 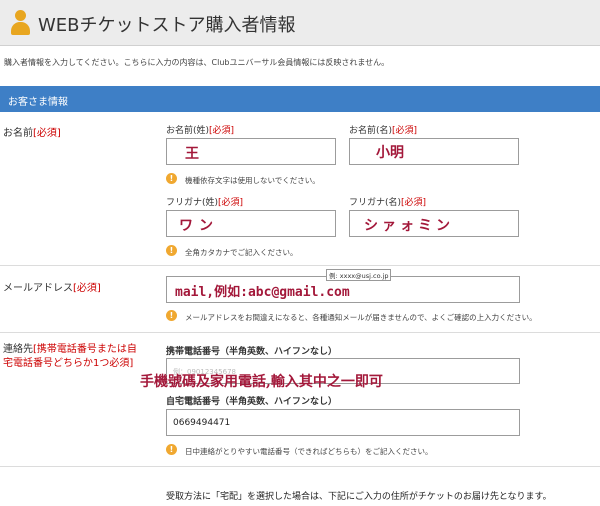 What do you see at coordinates (200, 131) in the screenshot?
I see `last-name-label: お名前(姓)[必須]` at bounding box center [200, 131].